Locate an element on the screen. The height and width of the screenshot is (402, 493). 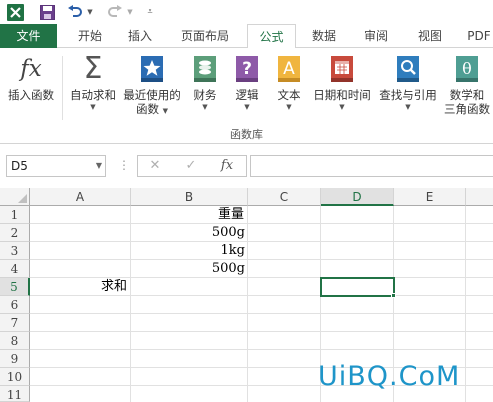
row-header-11: 11 is located at coordinates (15, 394).